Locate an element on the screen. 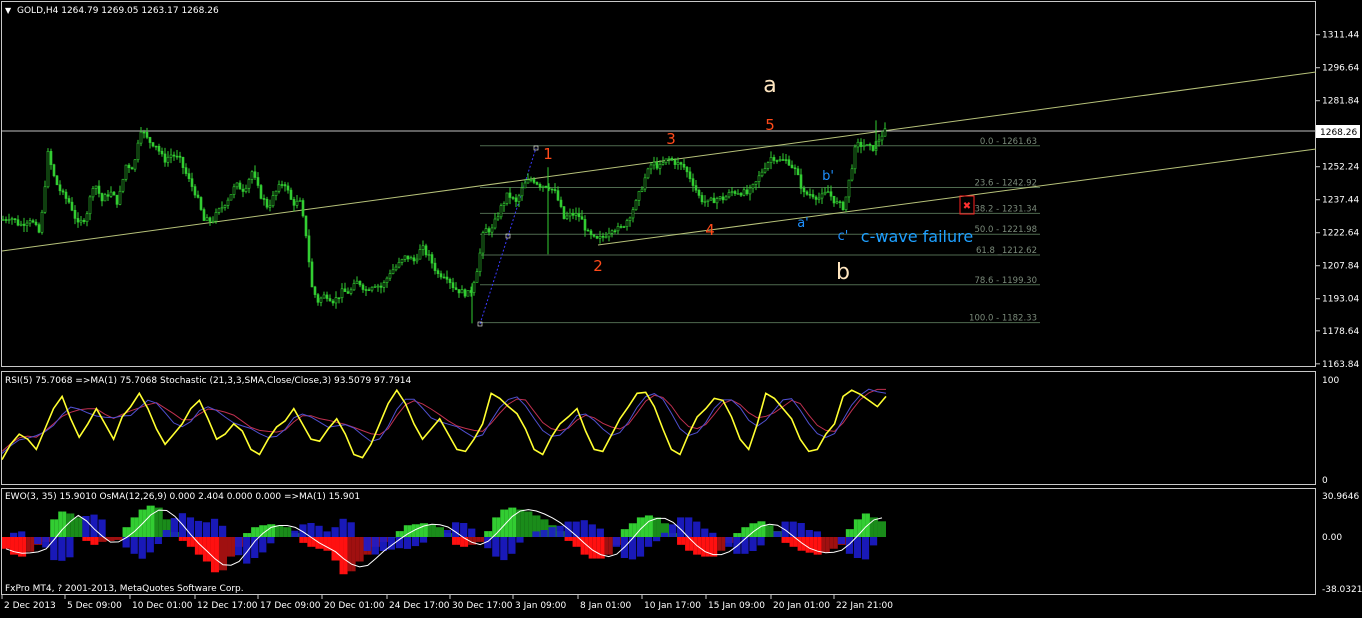 This screenshot has height=618, width=1362. close-icon: ✖ is located at coordinates (967, 206).